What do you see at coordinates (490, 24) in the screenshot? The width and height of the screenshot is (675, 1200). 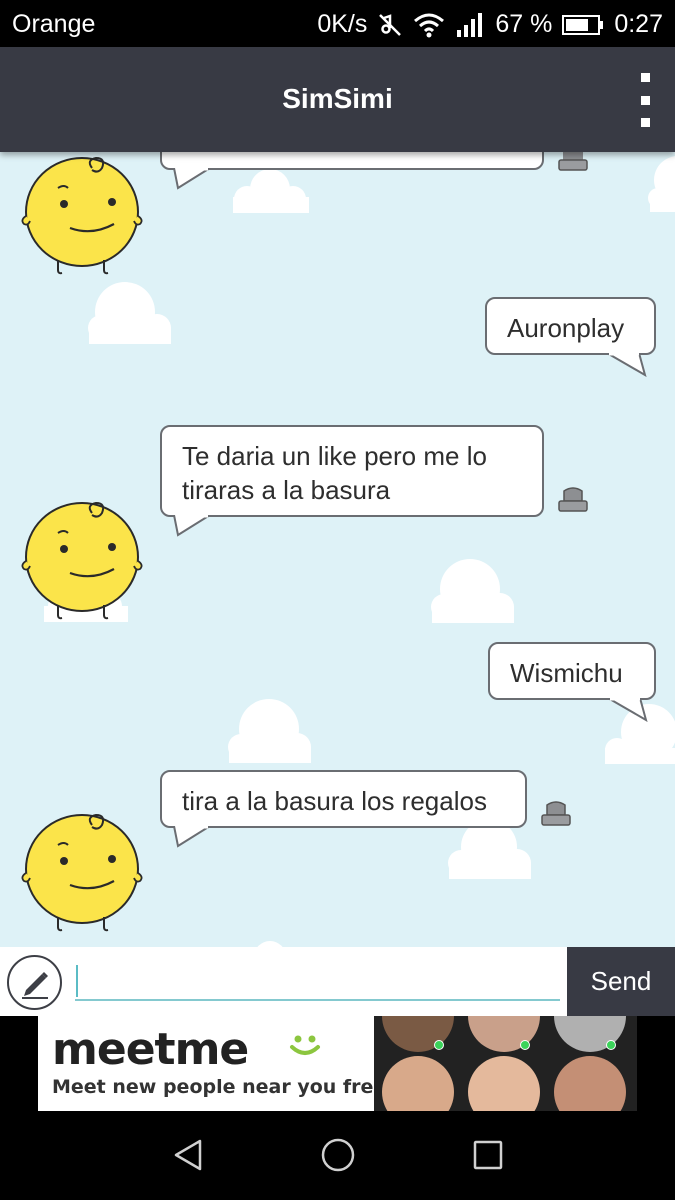 I see `status-icons: 0K/s 67 % 0:27` at bounding box center [490, 24].